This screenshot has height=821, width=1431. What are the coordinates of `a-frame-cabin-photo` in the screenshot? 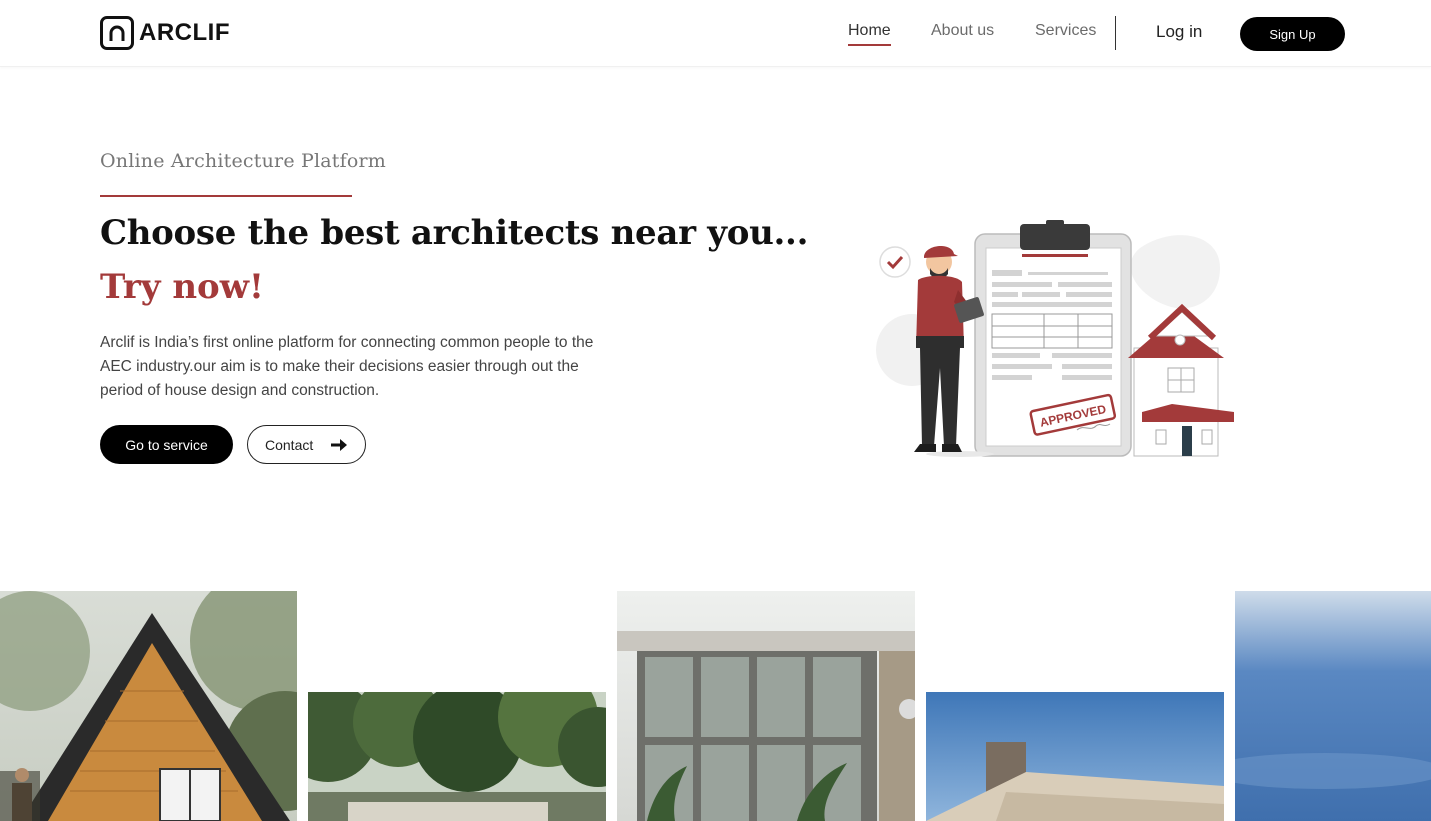 It's located at (148, 706).